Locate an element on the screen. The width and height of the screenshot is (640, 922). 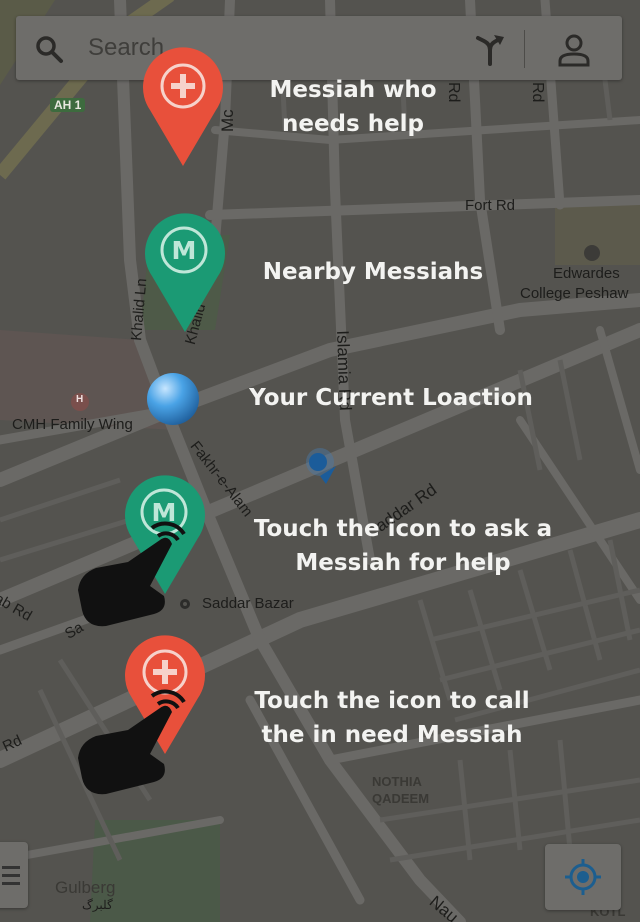
search-bar: Search is located at coordinates (319, 48).